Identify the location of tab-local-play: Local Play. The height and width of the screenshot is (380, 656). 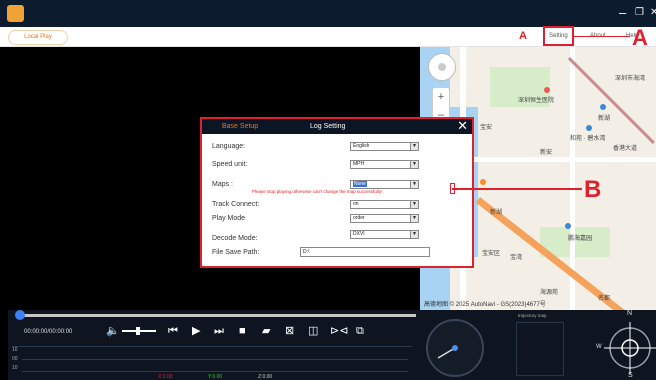
(38, 37).